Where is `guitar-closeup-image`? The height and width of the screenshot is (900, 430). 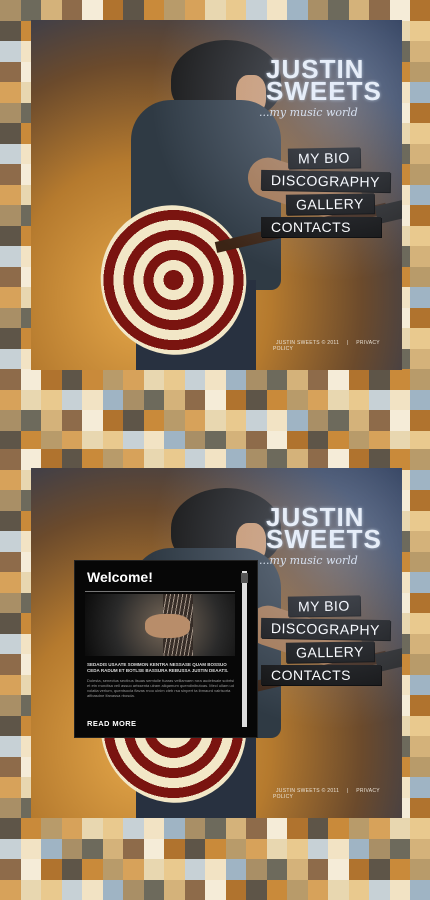 guitar-closeup-image is located at coordinates (160, 625).